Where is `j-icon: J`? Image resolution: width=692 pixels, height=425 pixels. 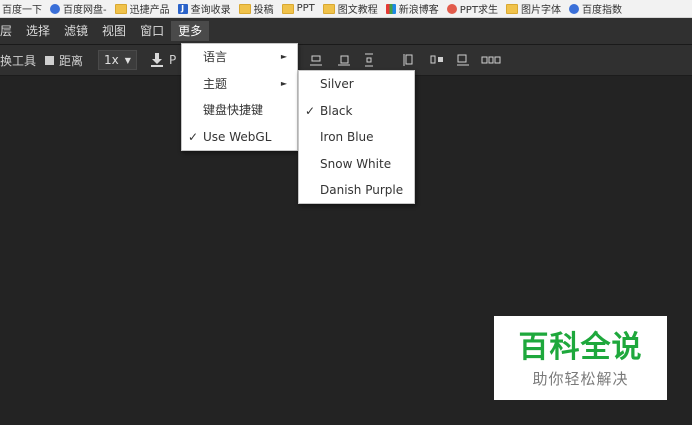
j-icon: J is located at coordinates (182, 8).